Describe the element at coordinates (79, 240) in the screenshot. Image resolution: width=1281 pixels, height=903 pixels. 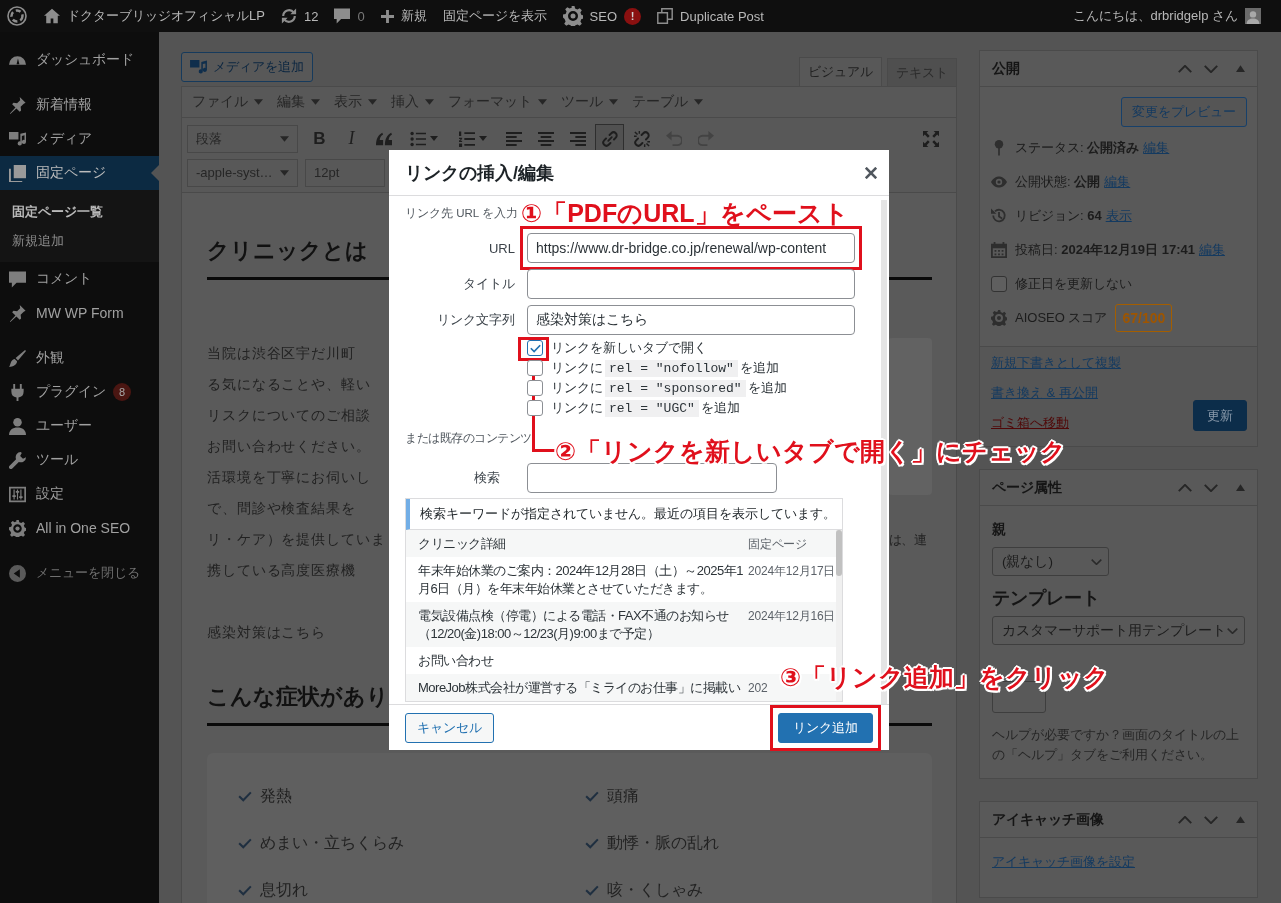
I see `submenu-item: 新規追加` at that location.